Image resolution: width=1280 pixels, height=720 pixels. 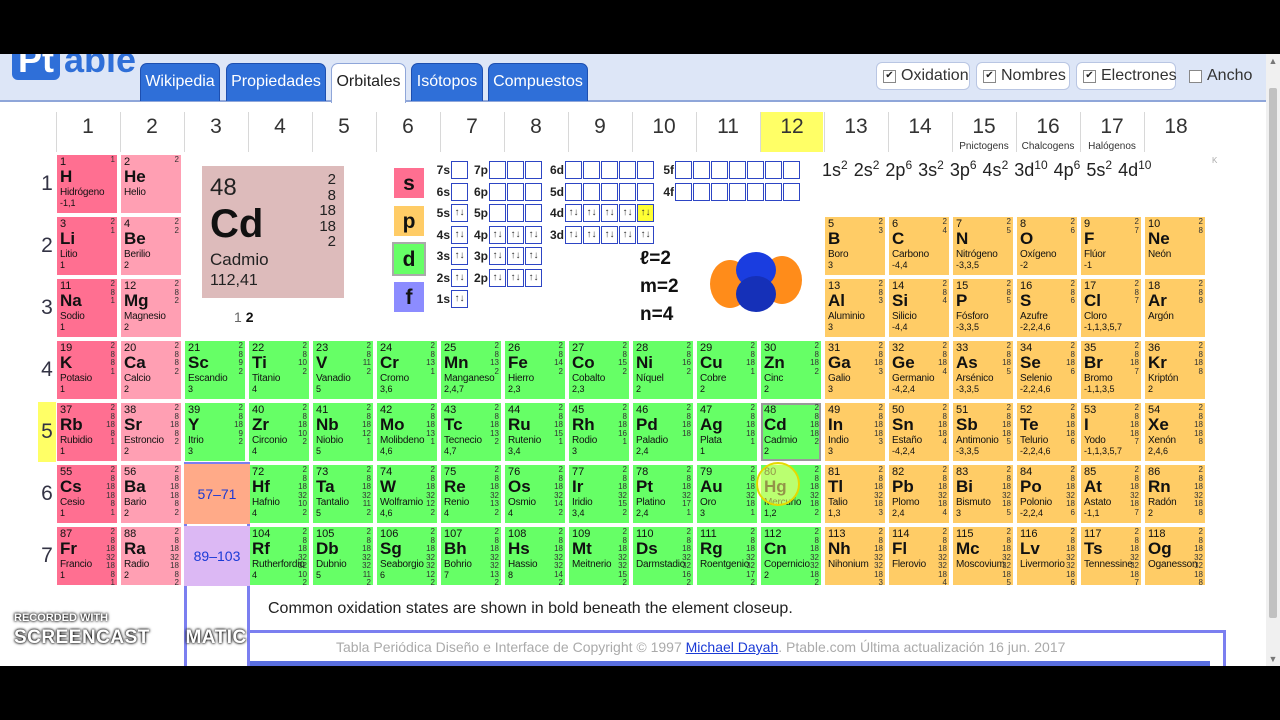 I want to click on element-Nb: 41 Nb Niobio 5 2 8 18 12 1, so click(x=343, y=432).